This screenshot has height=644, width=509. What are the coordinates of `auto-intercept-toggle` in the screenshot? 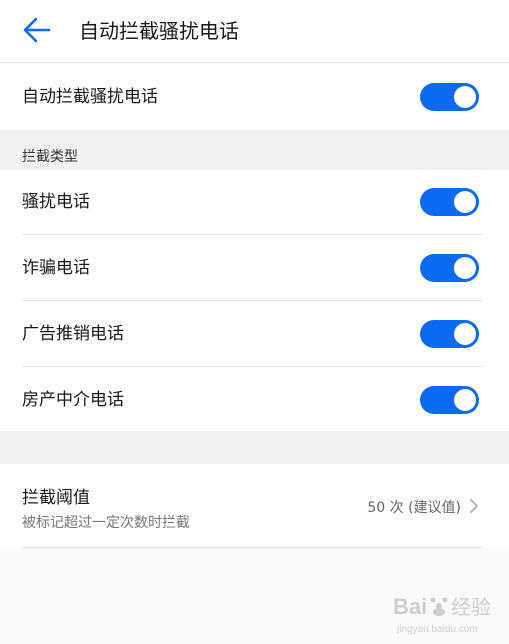 It's located at (449, 97).